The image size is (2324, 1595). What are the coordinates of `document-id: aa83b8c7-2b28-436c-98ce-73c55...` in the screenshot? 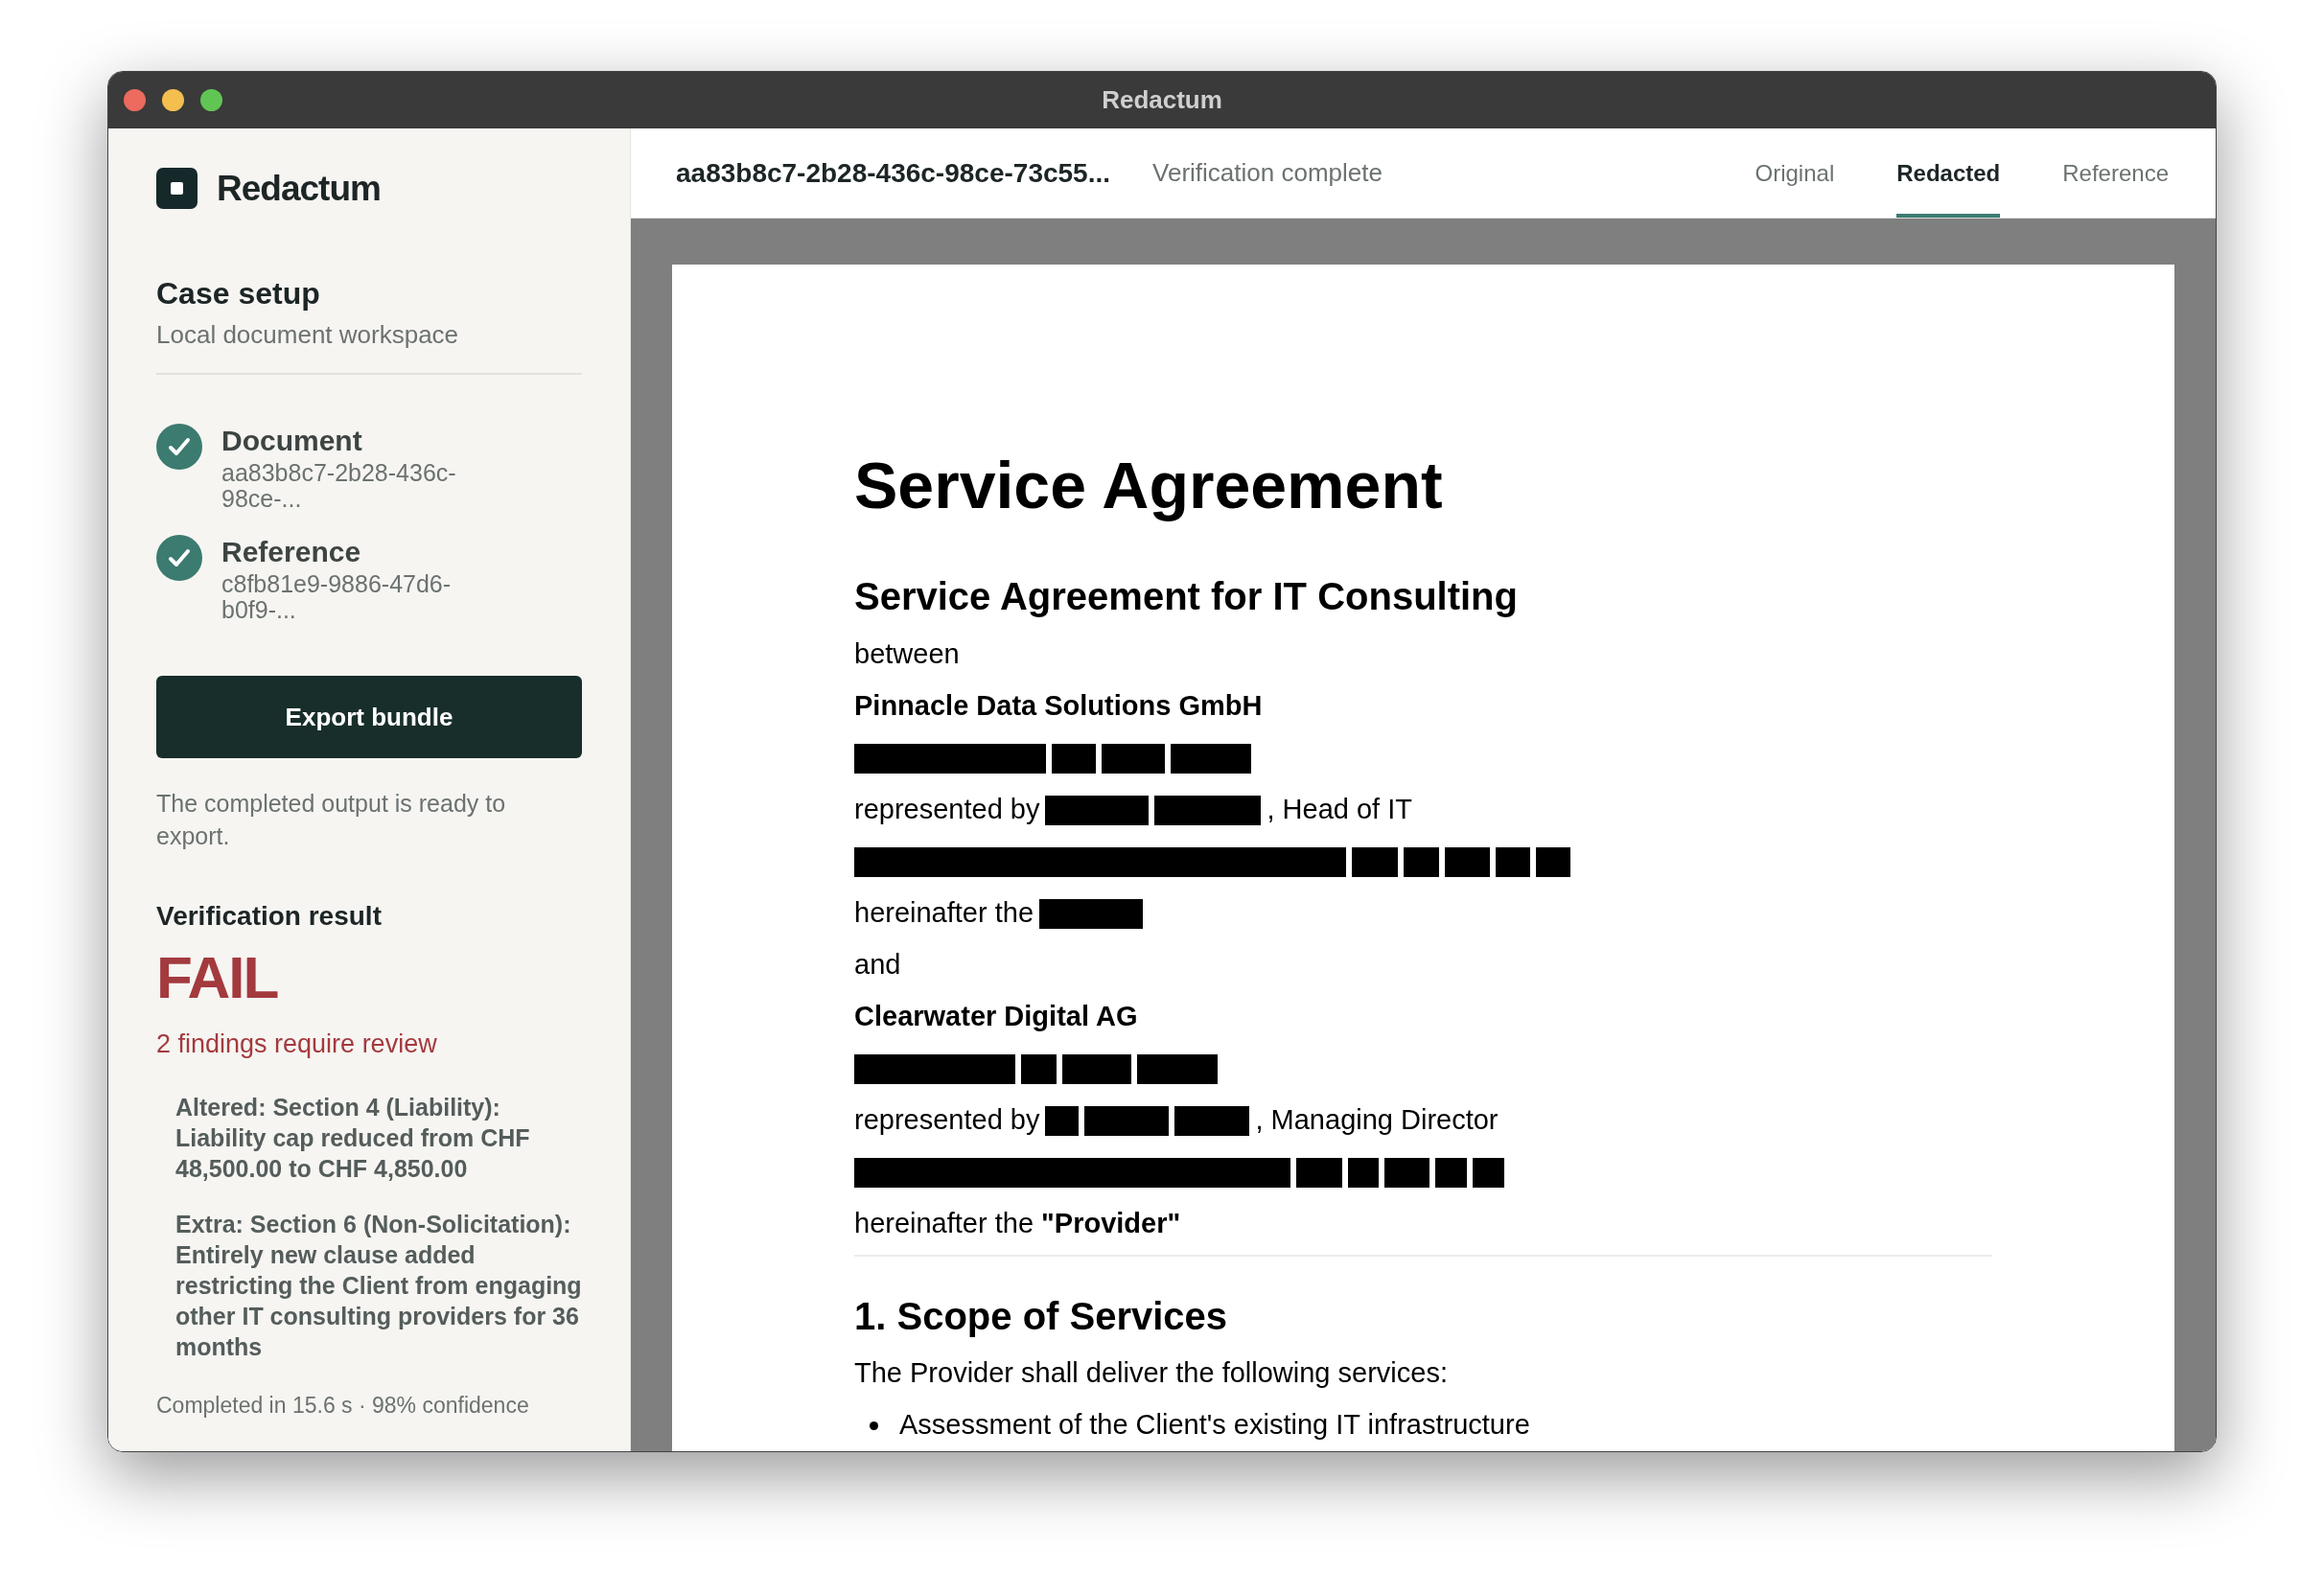 It's located at (893, 173).